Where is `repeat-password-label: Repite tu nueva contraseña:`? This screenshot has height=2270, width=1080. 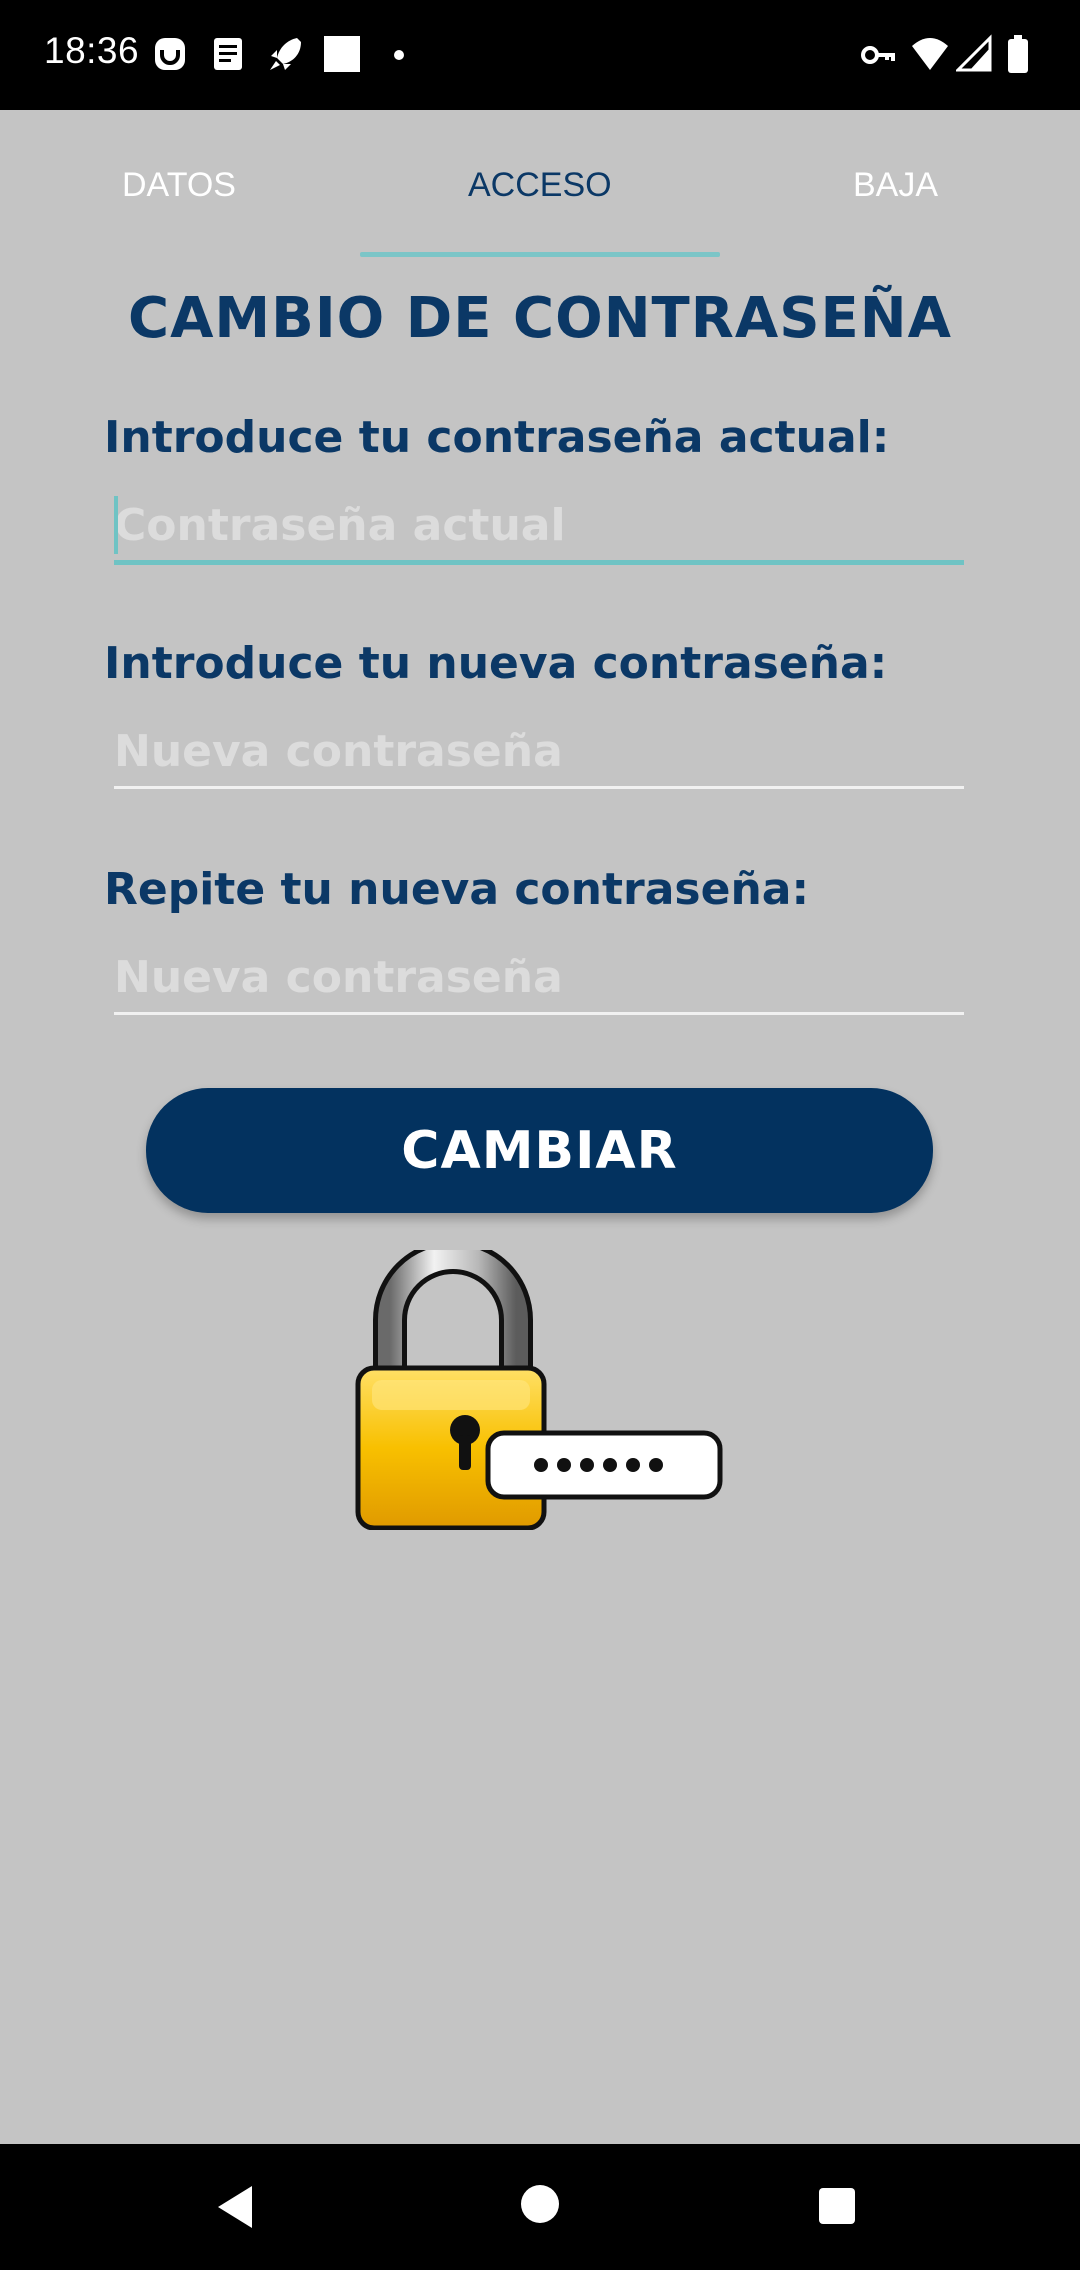
repeat-password-label: Repite tu nueva contraseña: is located at coordinates (457, 889).